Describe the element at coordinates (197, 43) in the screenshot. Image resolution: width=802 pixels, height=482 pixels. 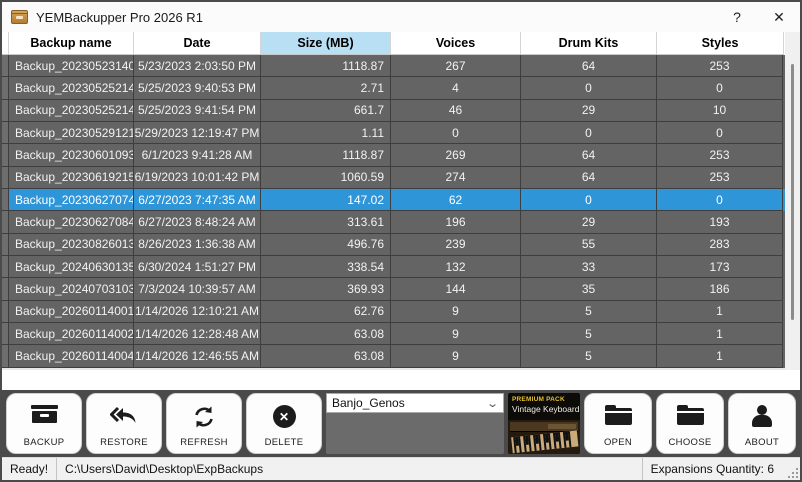
I see `column-header-date: Date` at that location.